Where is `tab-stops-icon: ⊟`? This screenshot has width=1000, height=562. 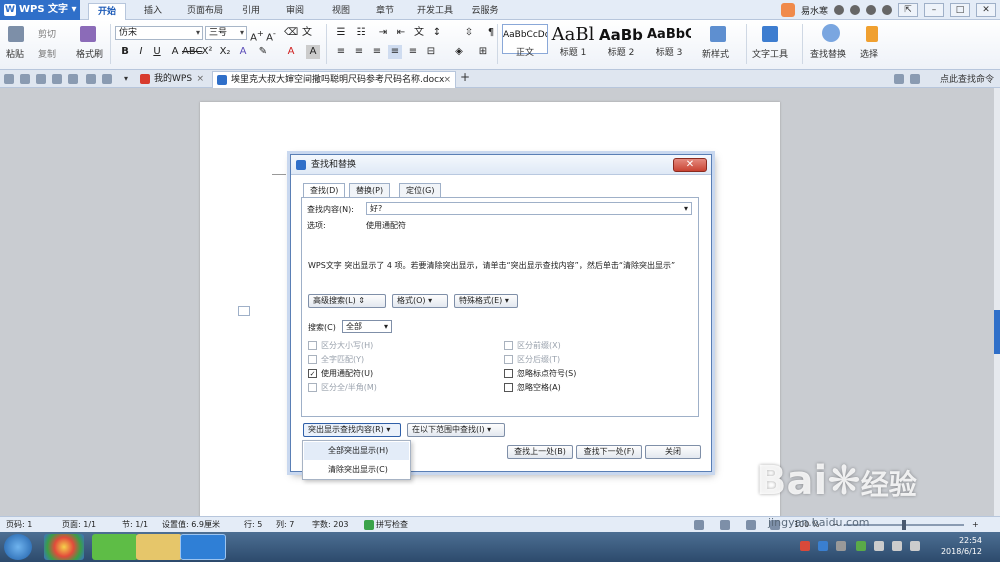
tab-stops-icon: ⊟ is located at coordinates (431, 52).